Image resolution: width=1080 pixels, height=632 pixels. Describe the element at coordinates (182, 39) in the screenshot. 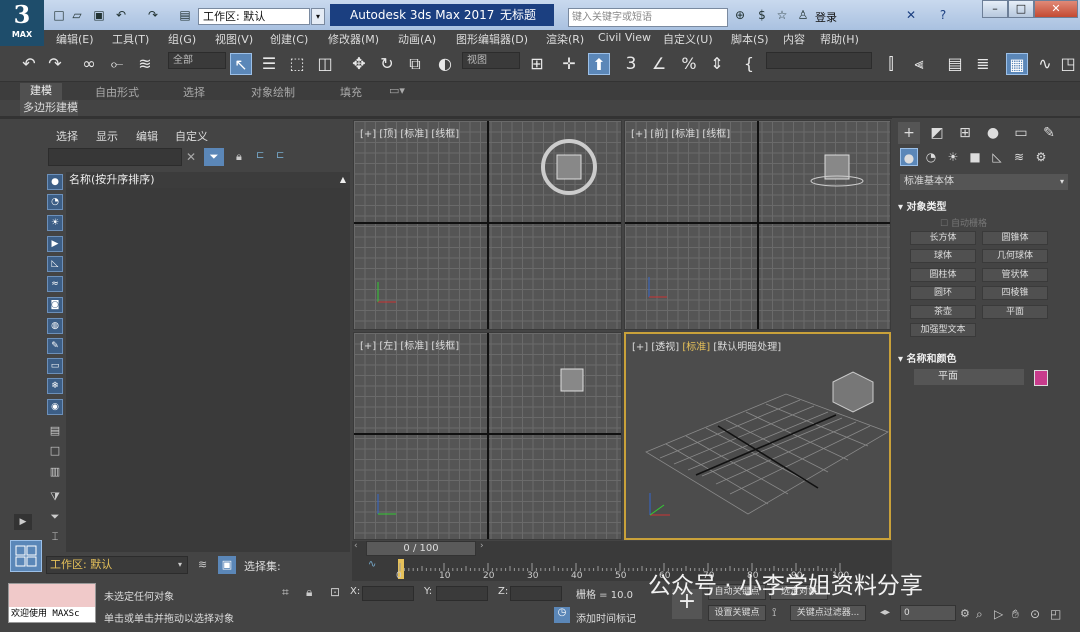

I see `menu-group: 组(G)` at that location.